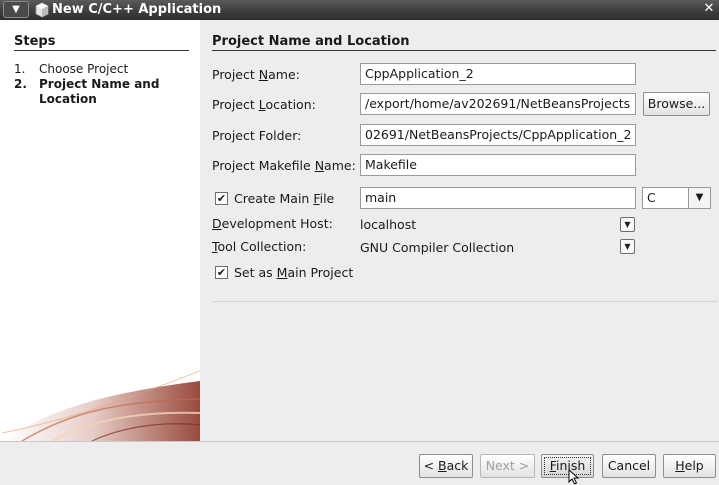 This screenshot has height=485, width=719. What do you see at coordinates (320, 272) in the screenshot?
I see `label-text: ain Project` at bounding box center [320, 272].